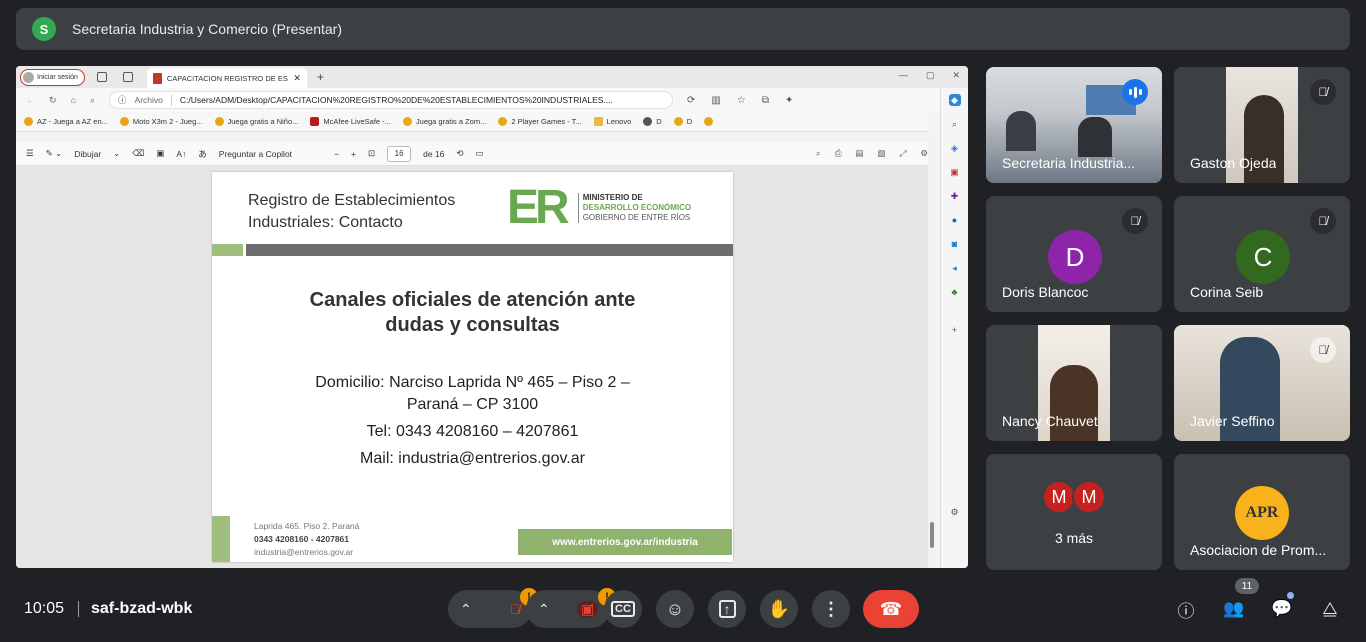  I want to click on chat-icon: 💬, so click(1282, 609).